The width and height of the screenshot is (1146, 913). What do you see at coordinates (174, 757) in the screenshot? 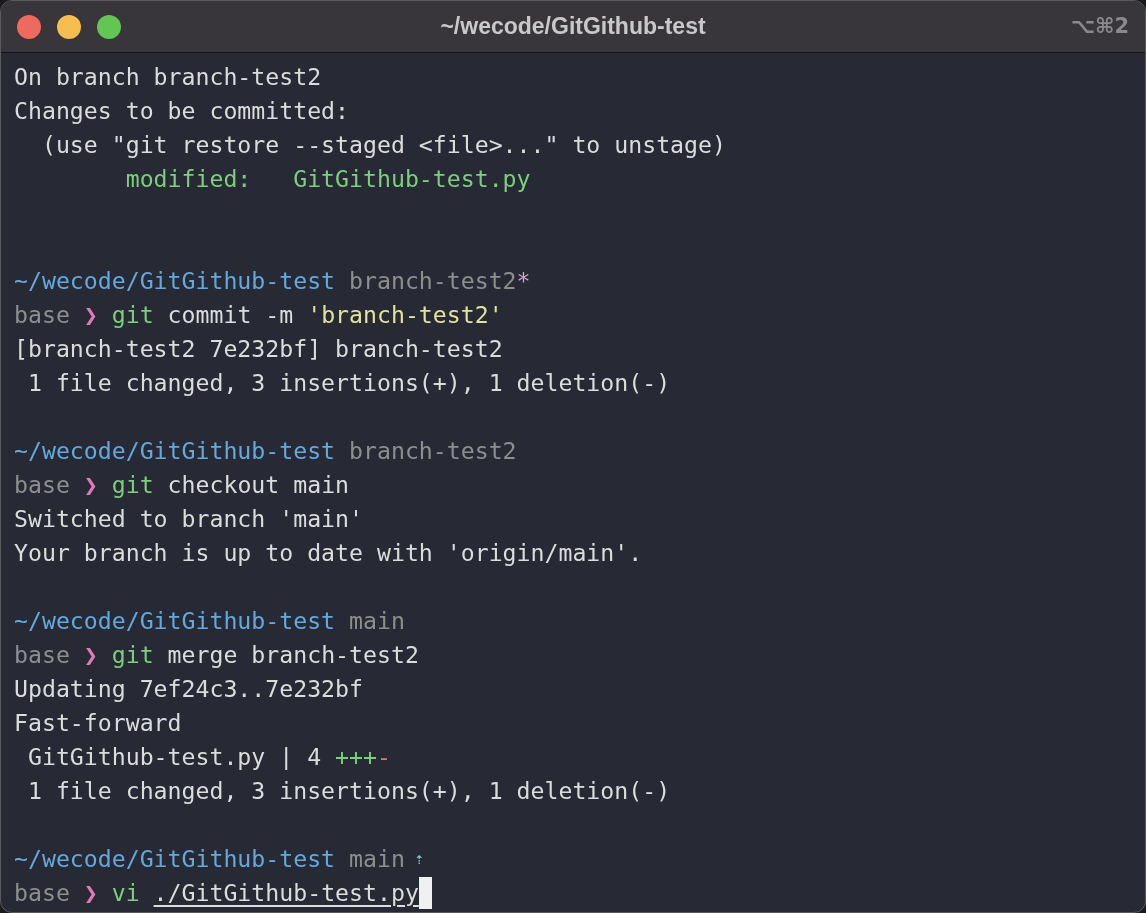
I see `output-text: GitGithub-test.py | 4` at bounding box center [174, 757].